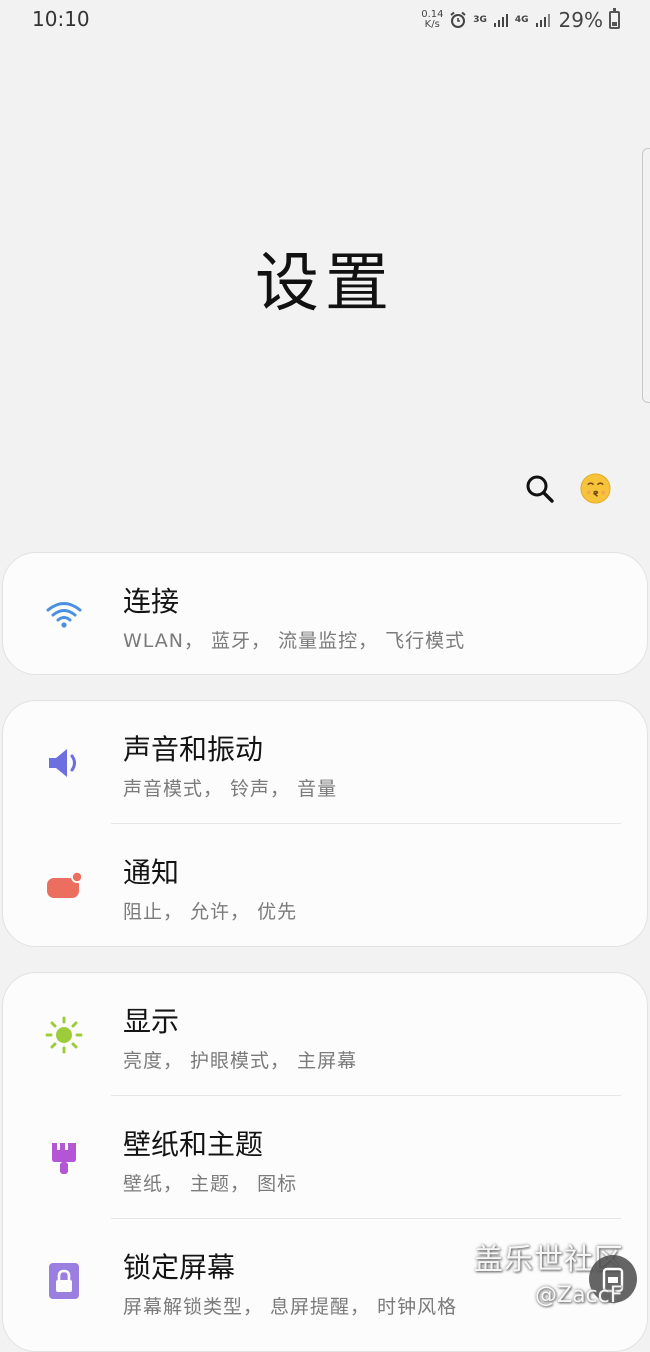  Describe the element at coordinates (151, 601) in the screenshot. I see `settings-item-title: 连接` at that location.